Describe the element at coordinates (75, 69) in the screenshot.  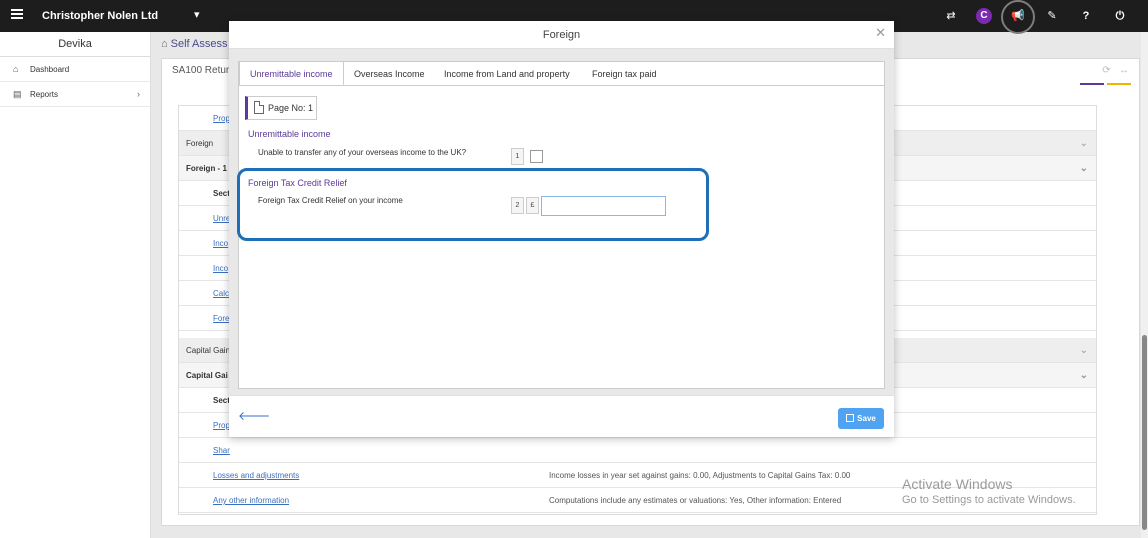
I see `sidebar-item-dashboard: ⌂ Dashboard` at that location.